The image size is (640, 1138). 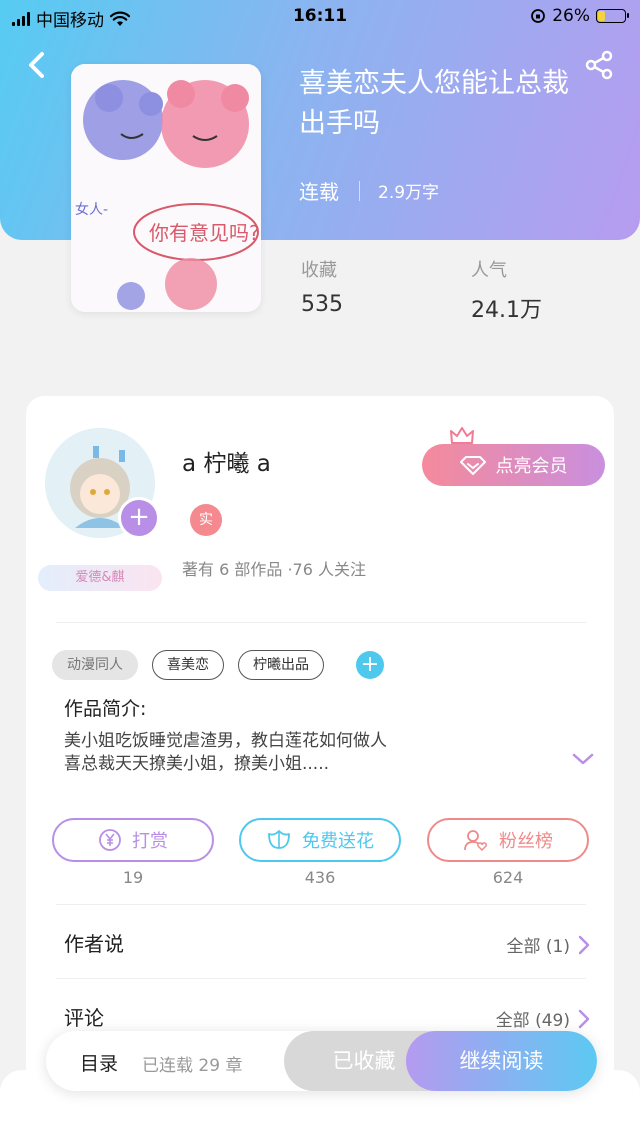 I want to click on meta-separator, so click(x=359, y=190).